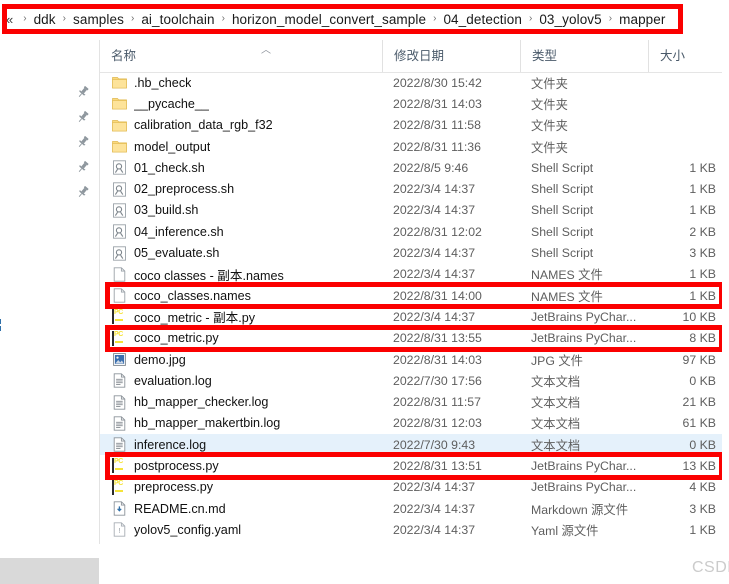 This screenshot has height=584, width=729. What do you see at coordinates (45, 19) in the screenshot?
I see `breadcrumb-item-ddk: ddk` at bounding box center [45, 19].